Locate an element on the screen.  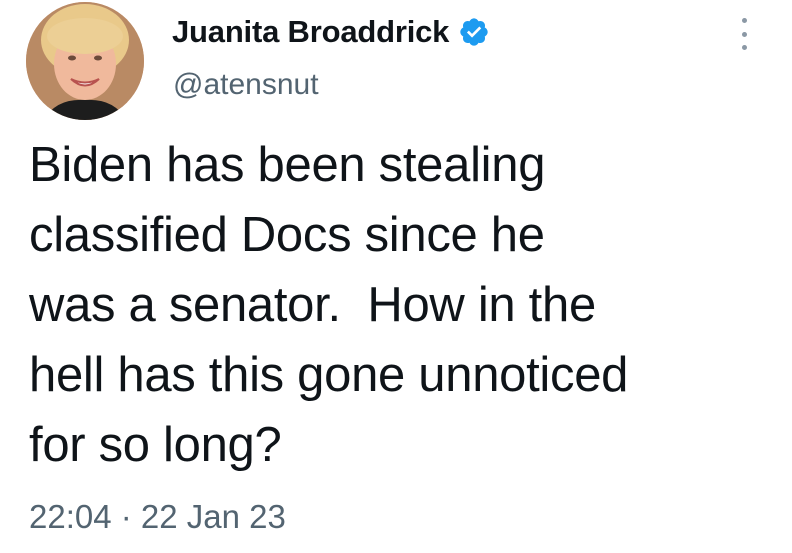
display-name: Juanita Broaddrick is located at coordinates (310, 32).